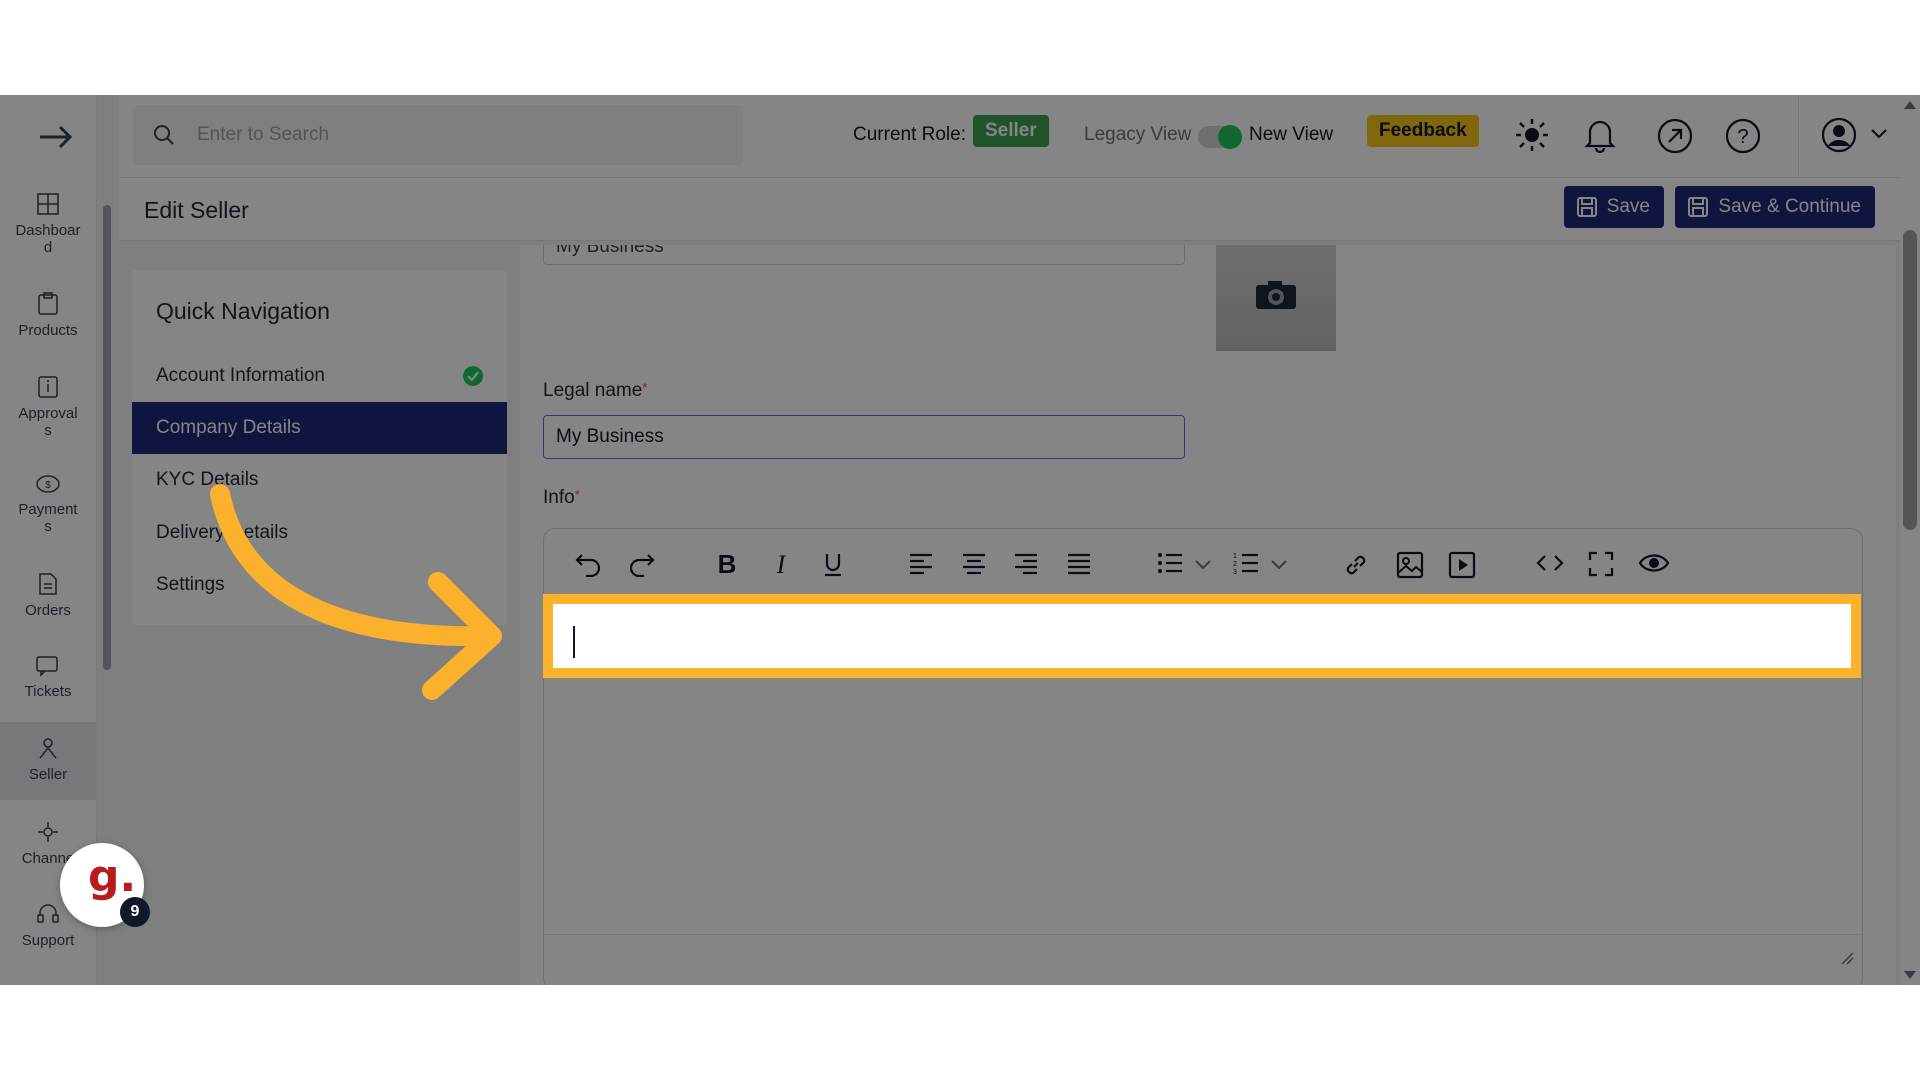  I want to click on image-icon, so click(1410, 565).